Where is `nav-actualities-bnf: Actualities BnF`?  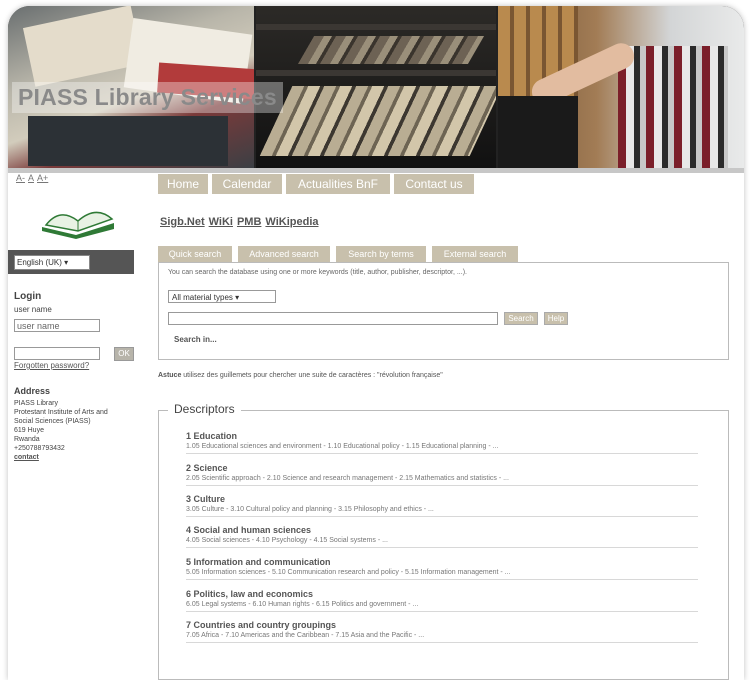 nav-actualities-bnf: Actualities BnF is located at coordinates (338, 184).